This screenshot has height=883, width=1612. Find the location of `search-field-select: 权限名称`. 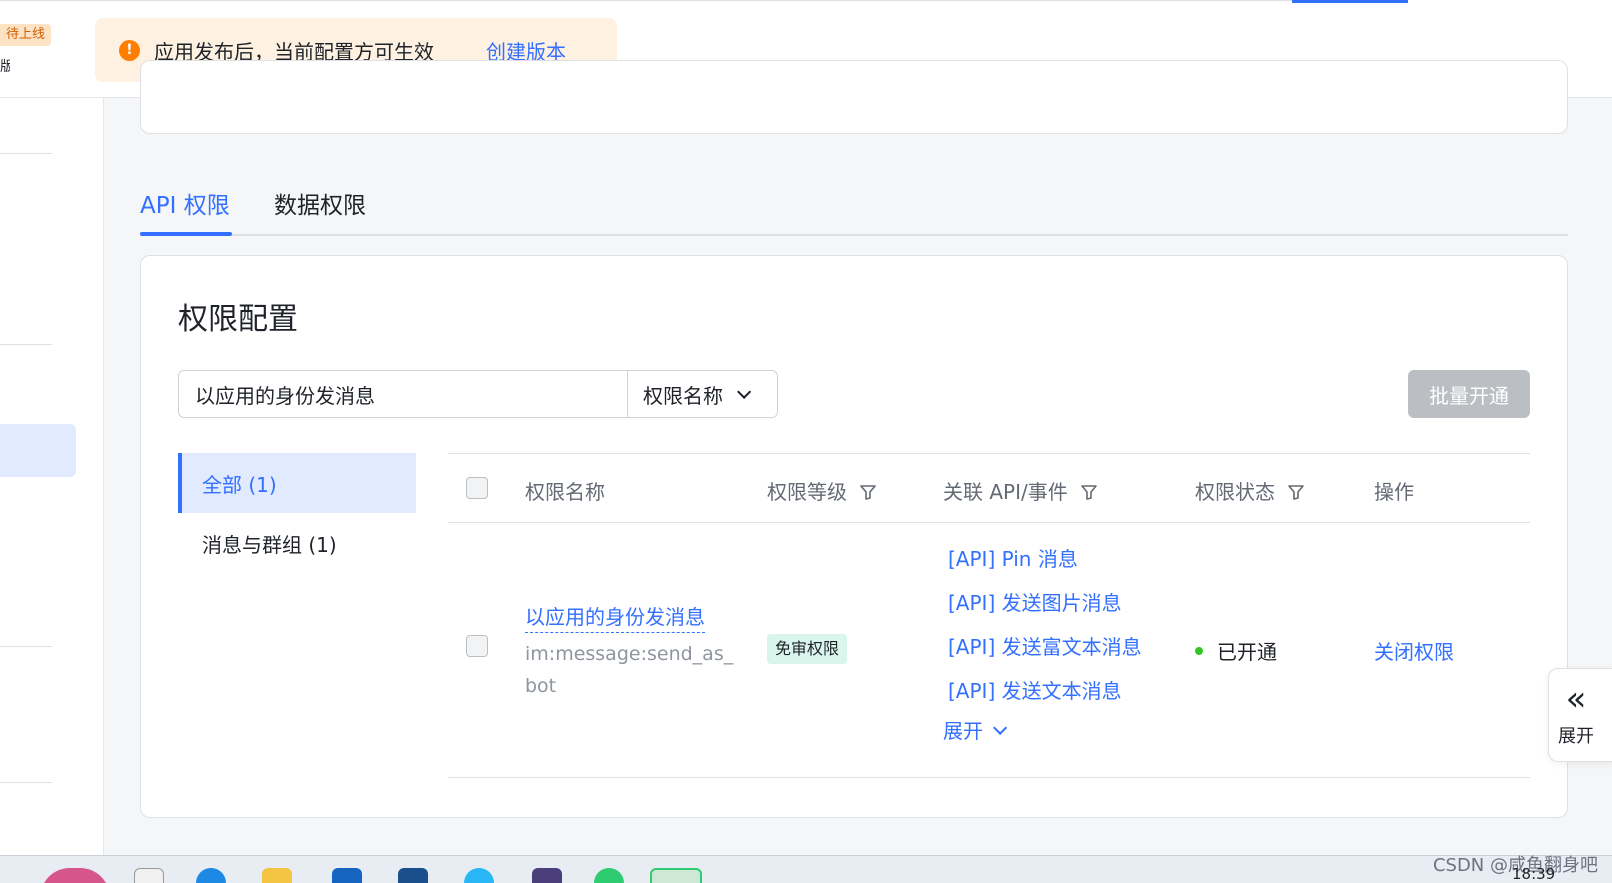

search-field-select: 权限名称 is located at coordinates (702, 394).